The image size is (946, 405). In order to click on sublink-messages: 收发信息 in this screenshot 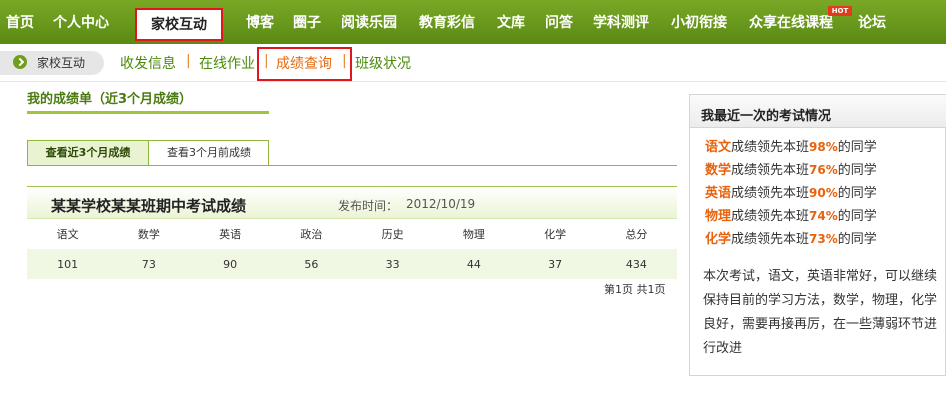, I will do `click(148, 63)`.